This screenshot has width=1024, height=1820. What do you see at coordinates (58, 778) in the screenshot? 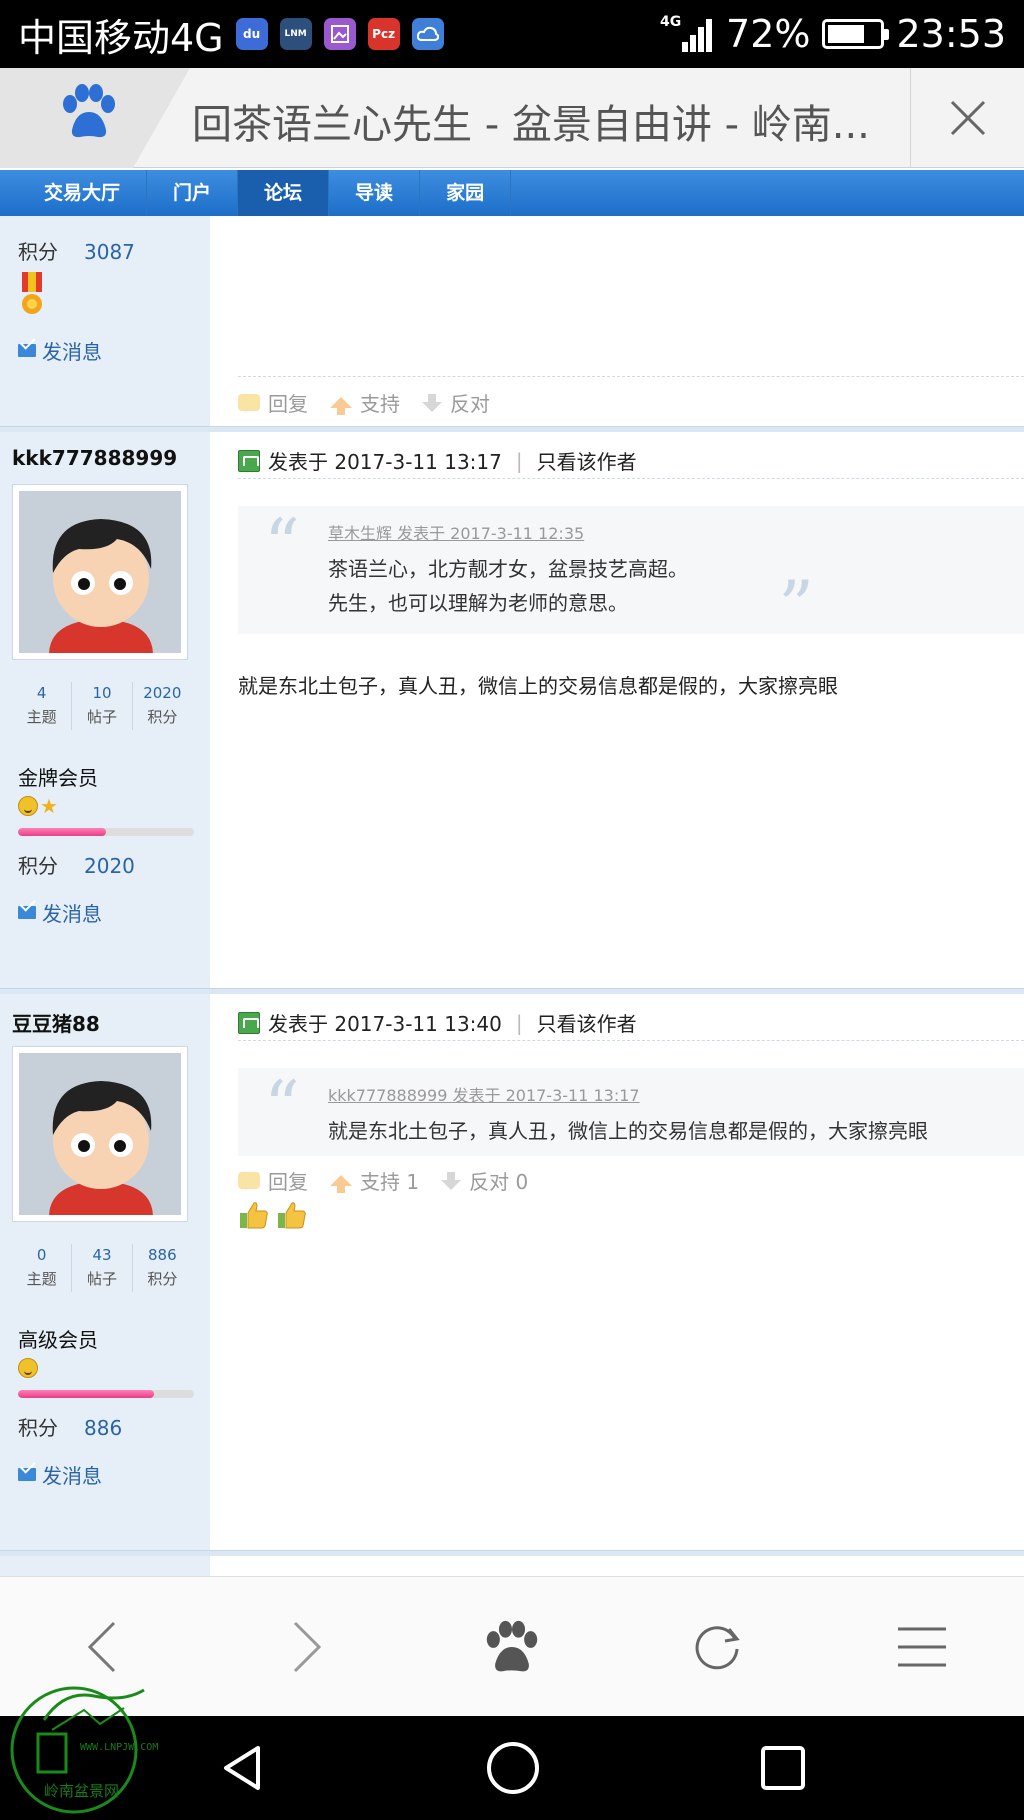
I see `member-rank: 金牌会员` at bounding box center [58, 778].